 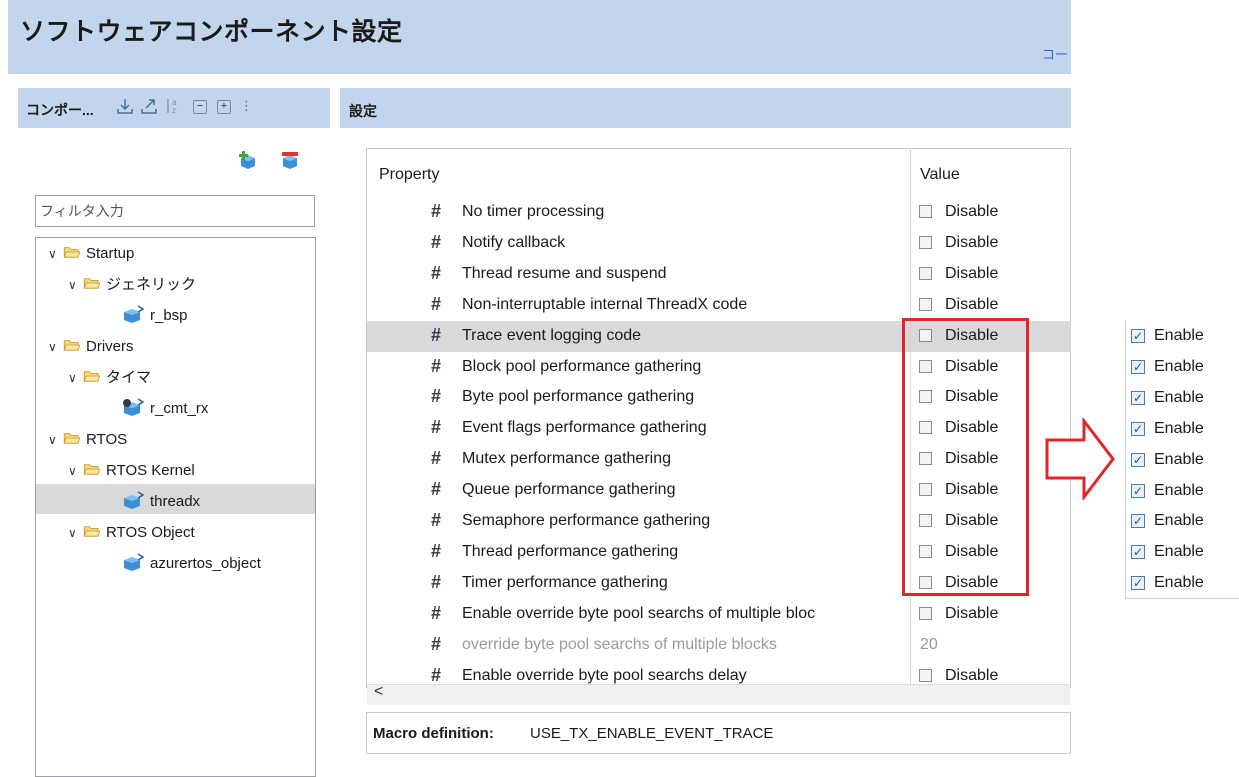 What do you see at coordinates (149, 106) in the screenshot?
I see `export-icon` at bounding box center [149, 106].